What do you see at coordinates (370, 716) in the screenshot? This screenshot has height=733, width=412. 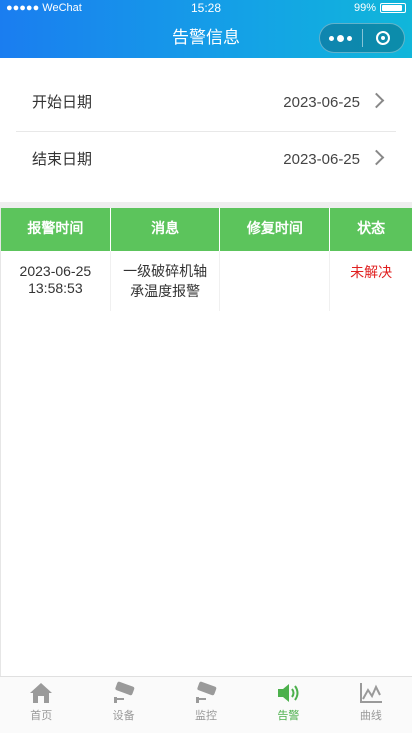 I see `tab-chart-label: 曲线` at bounding box center [370, 716].